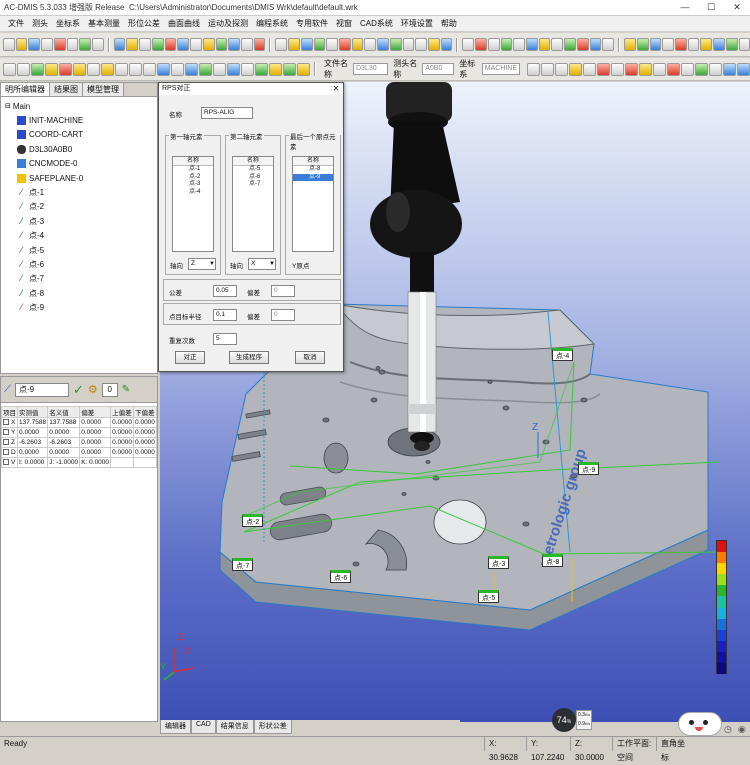 The height and width of the screenshot is (765, 750). I want to click on file-name-field: D3L30, so click(371, 69).